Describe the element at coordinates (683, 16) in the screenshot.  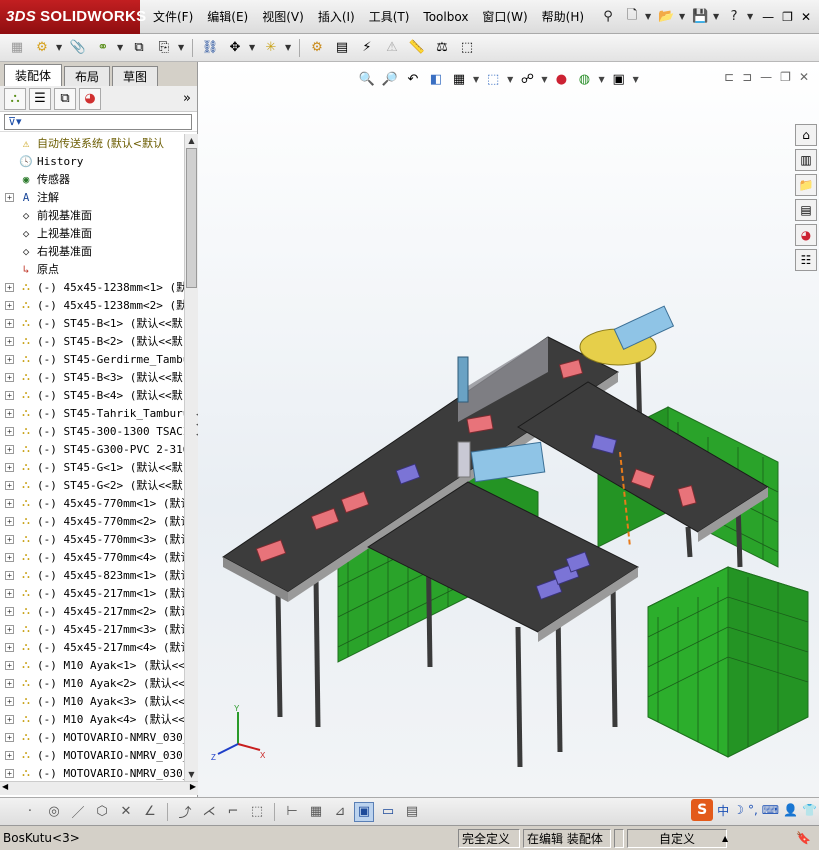
I see `open-dropdown-icon: ▼` at that location.